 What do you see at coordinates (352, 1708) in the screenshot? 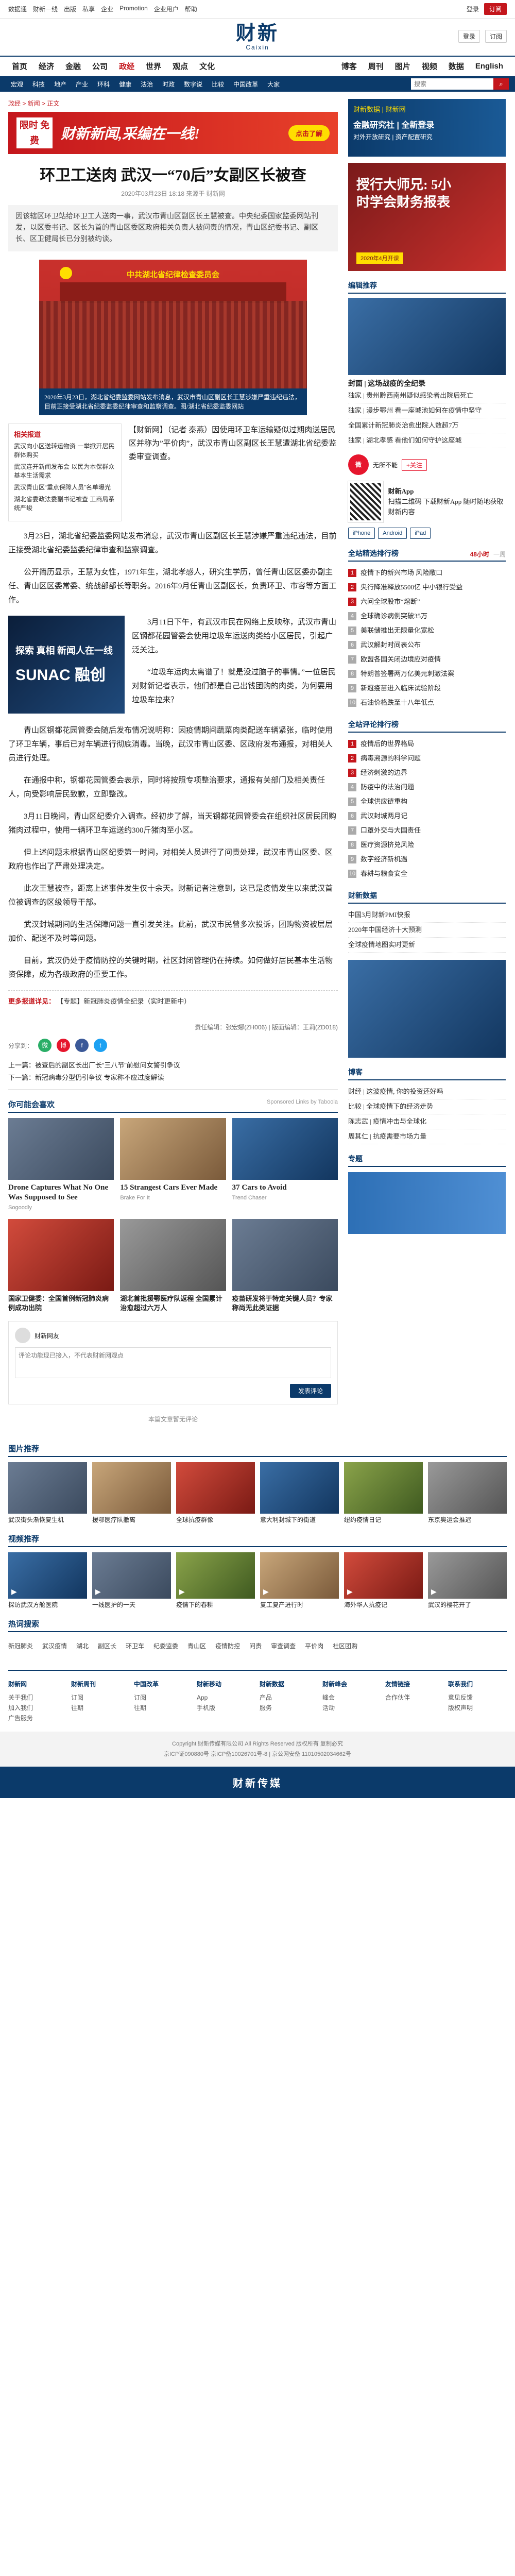
I see `footer-link: 活动` at bounding box center [352, 1708].